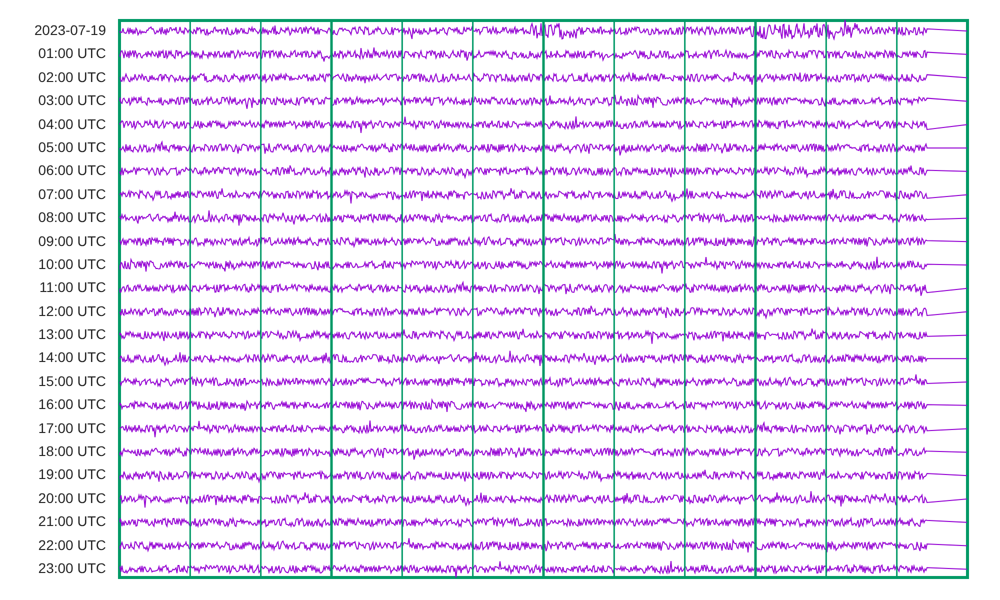 Image resolution: width=1000 pixels, height=600 pixels. I want to click on row-label: 14:00 UTC, so click(72, 358).